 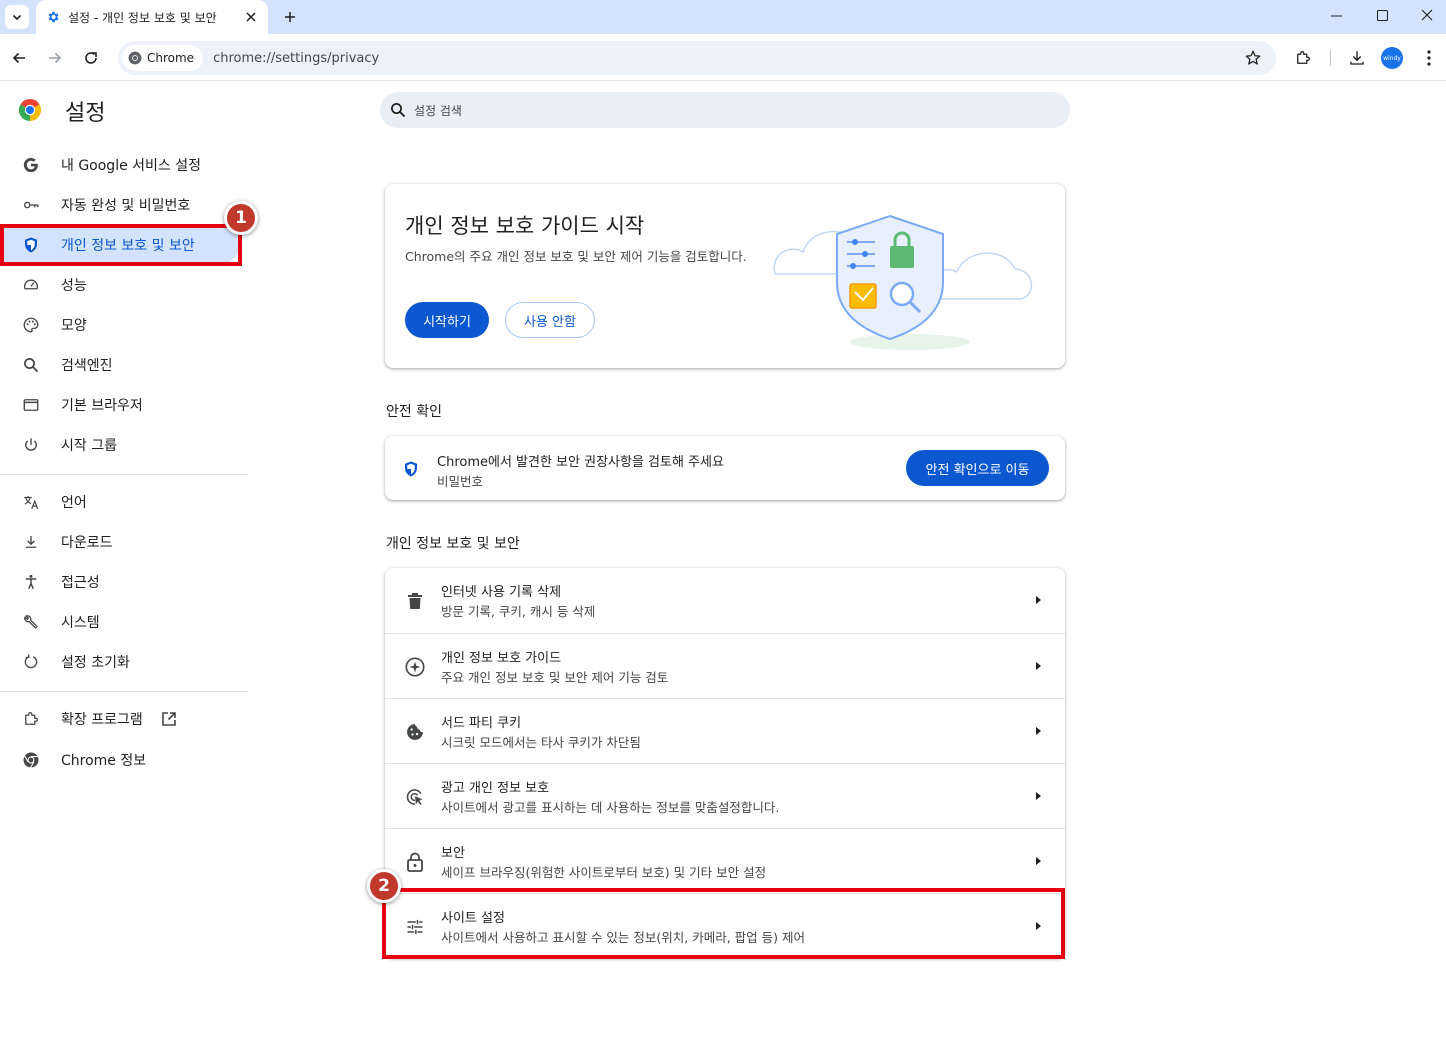 What do you see at coordinates (1336, 15) in the screenshot?
I see `minimize-button` at bounding box center [1336, 15].